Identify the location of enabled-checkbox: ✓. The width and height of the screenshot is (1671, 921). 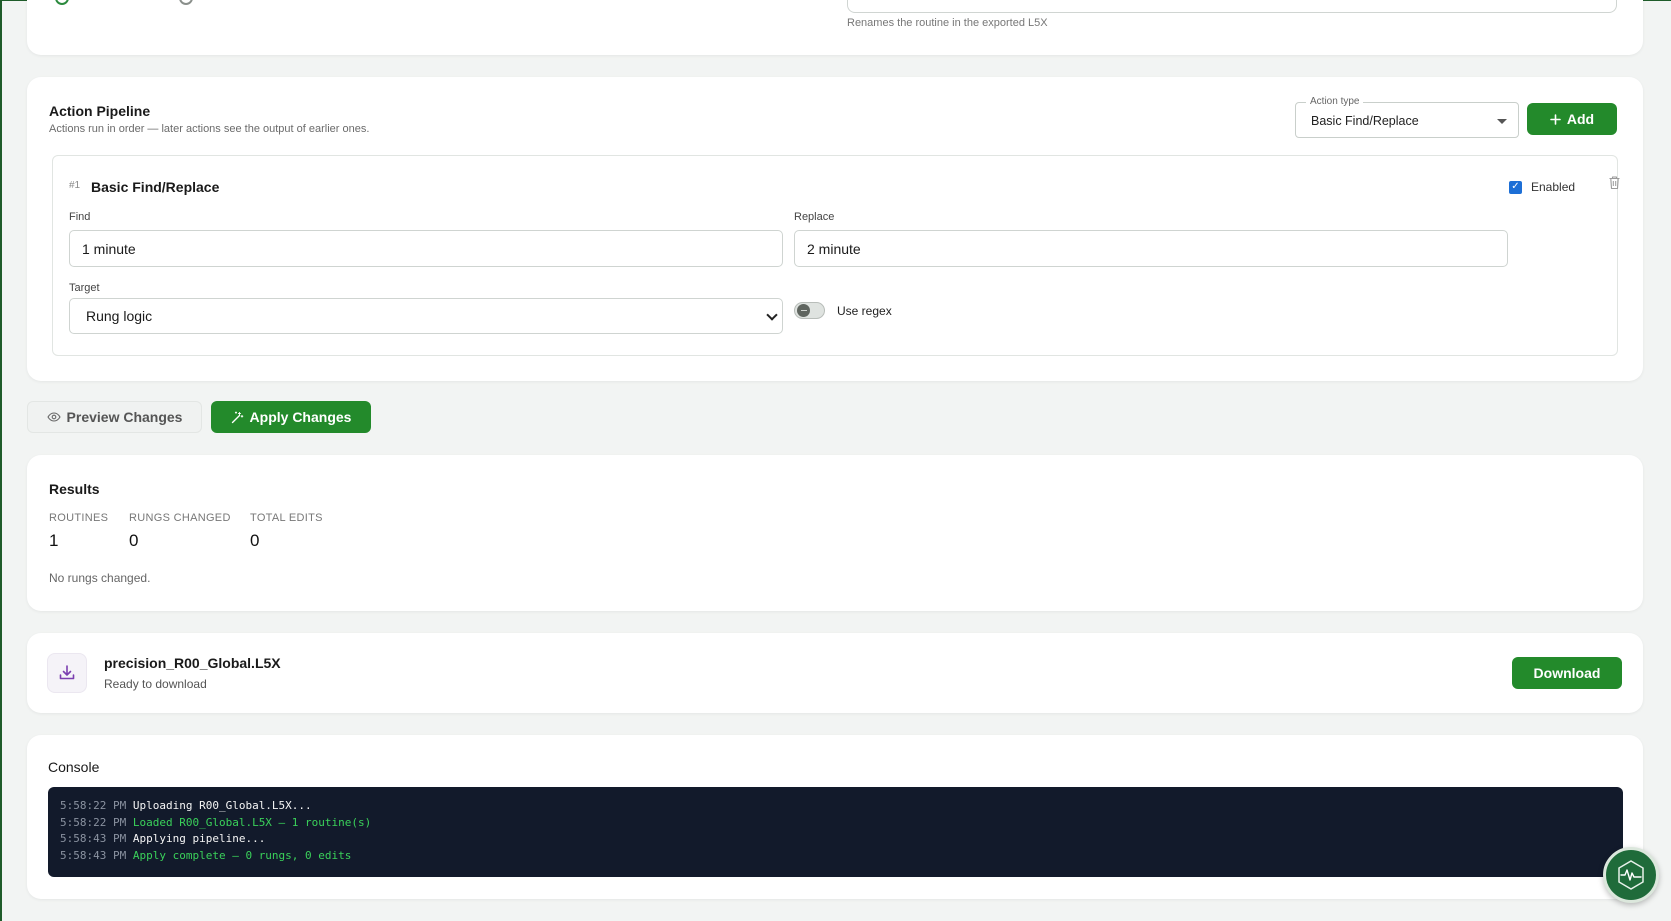
(1515, 187).